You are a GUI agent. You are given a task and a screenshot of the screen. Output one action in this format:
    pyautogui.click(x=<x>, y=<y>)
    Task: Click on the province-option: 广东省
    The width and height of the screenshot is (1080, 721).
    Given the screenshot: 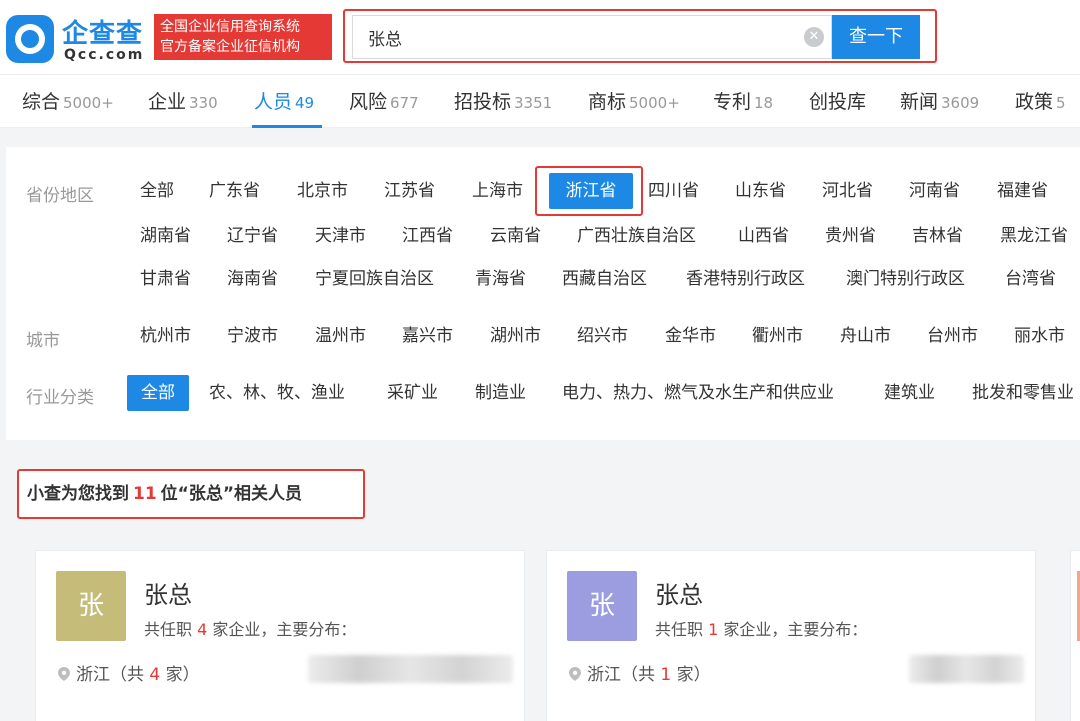 What is the action you would take?
    pyautogui.click(x=234, y=191)
    